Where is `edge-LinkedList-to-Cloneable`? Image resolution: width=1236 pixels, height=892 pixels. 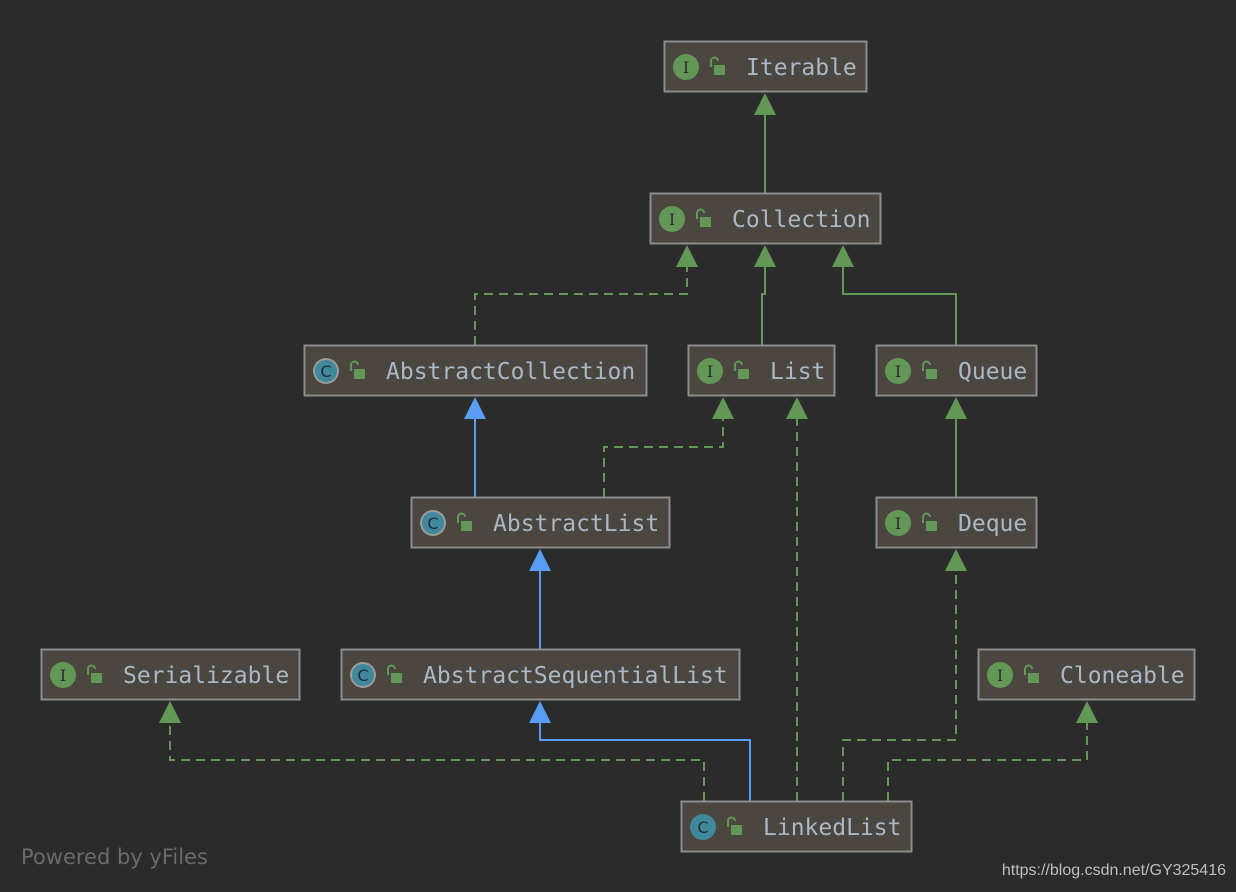
edge-LinkedList-to-Cloneable is located at coordinates (992, 751).